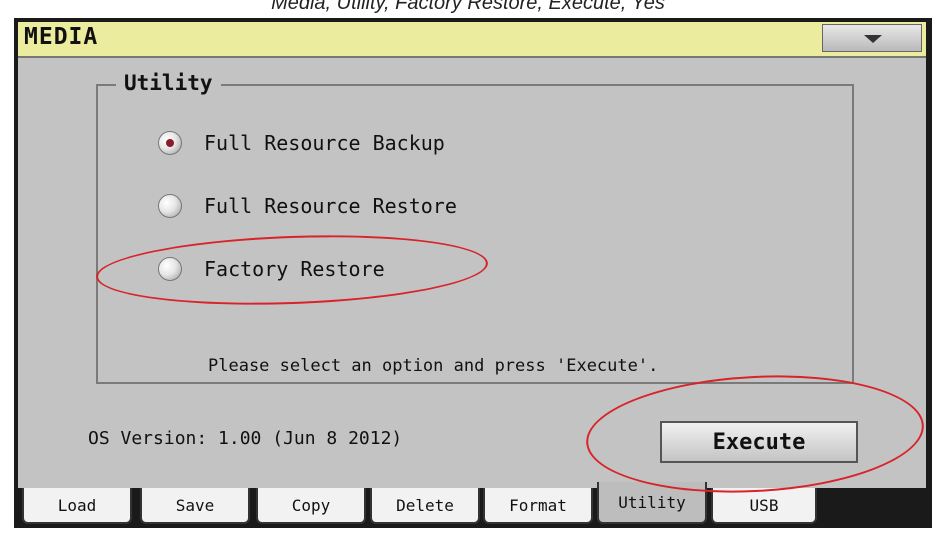 This screenshot has height=535, width=936. I want to click on option-label: Factory Restore, so click(294, 269).